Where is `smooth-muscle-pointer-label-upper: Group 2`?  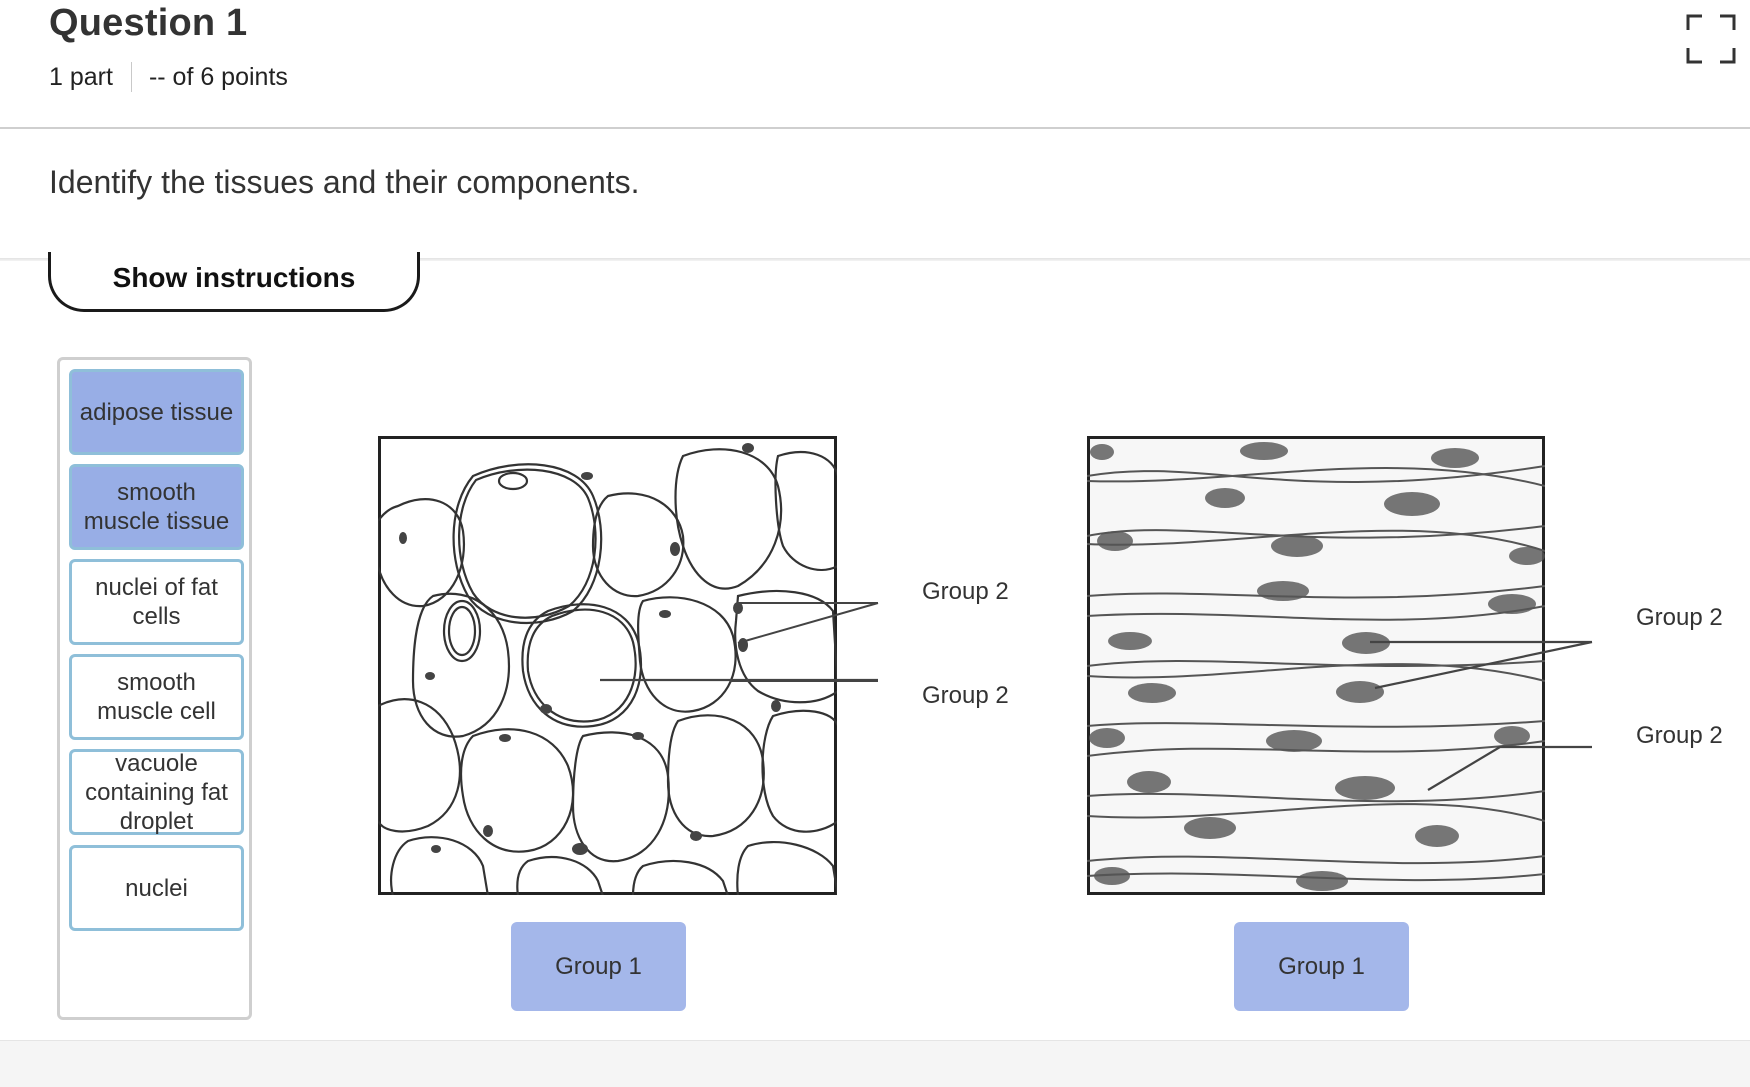
smooth-muscle-pointer-label-upper: Group 2 is located at coordinates (1679, 618).